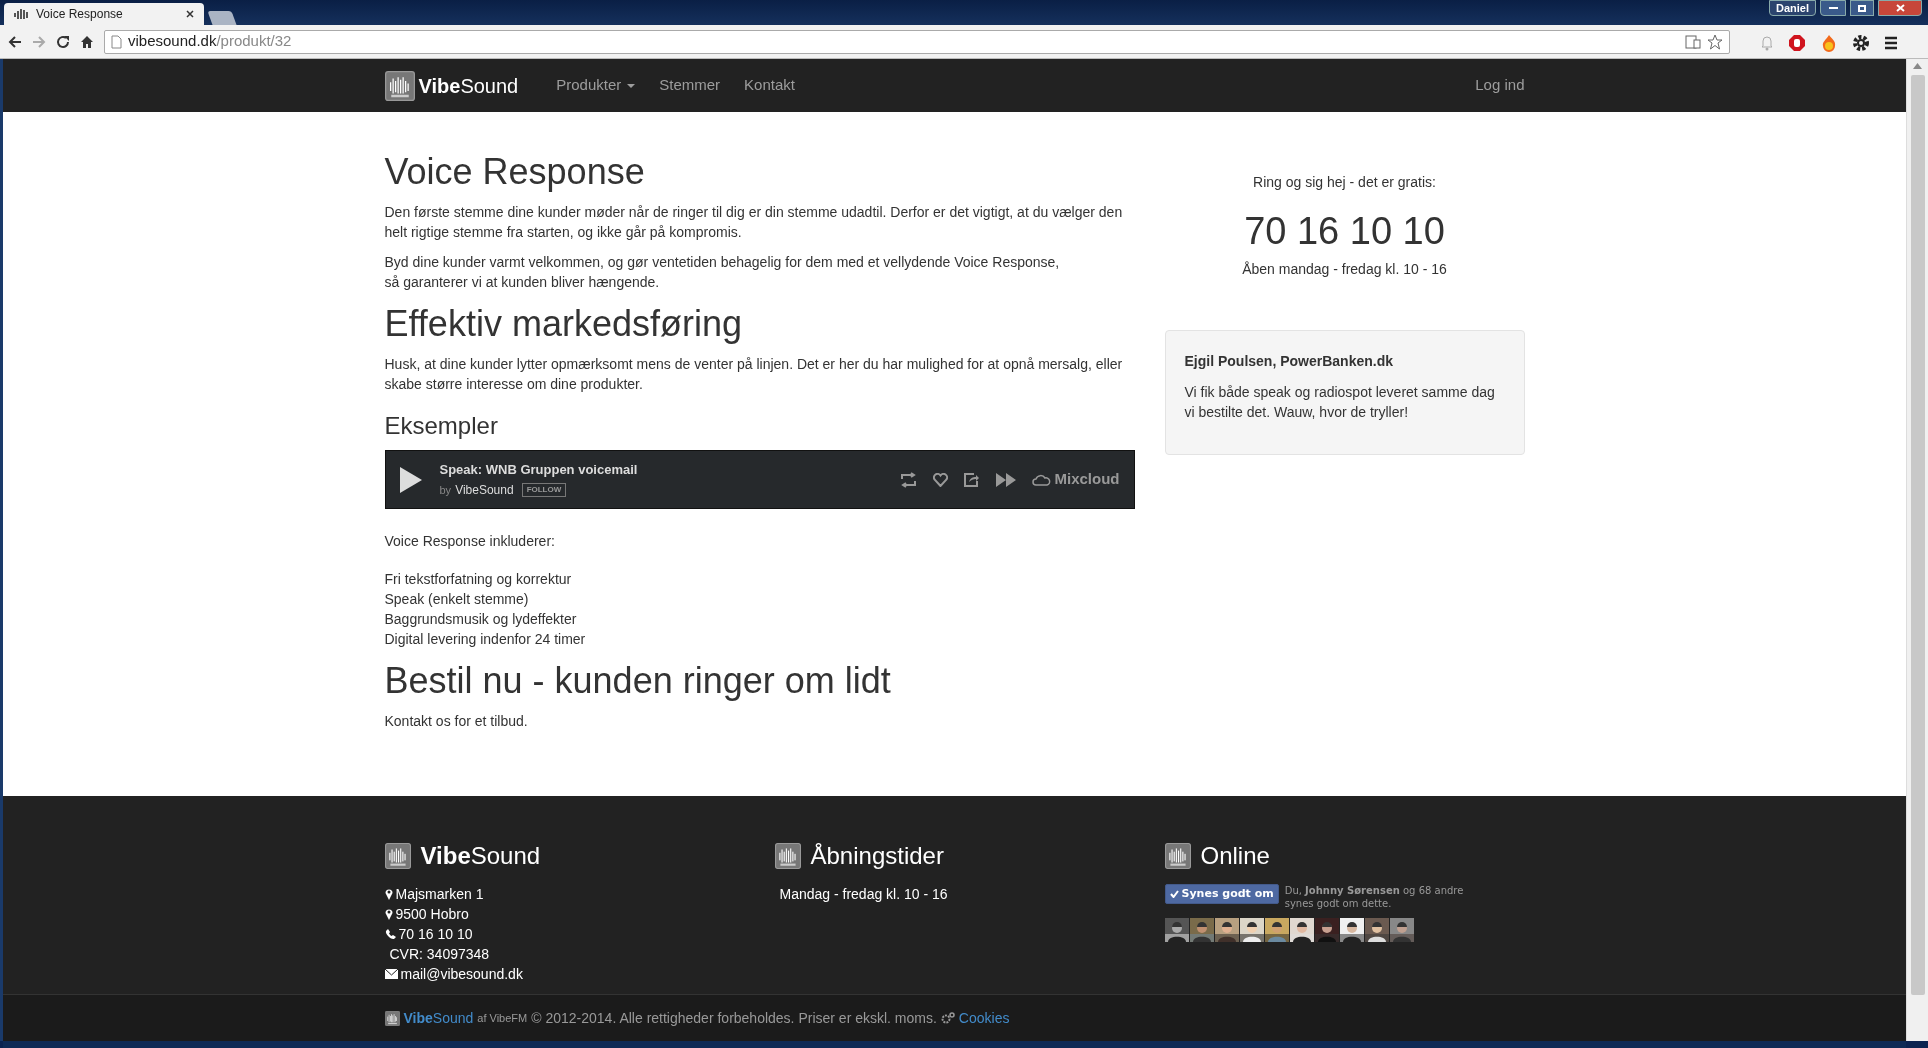 The height and width of the screenshot is (1048, 1928). Describe the element at coordinates (439, 954) in the screenshot. I see `footer-text: CVR: 34097348` at that location.